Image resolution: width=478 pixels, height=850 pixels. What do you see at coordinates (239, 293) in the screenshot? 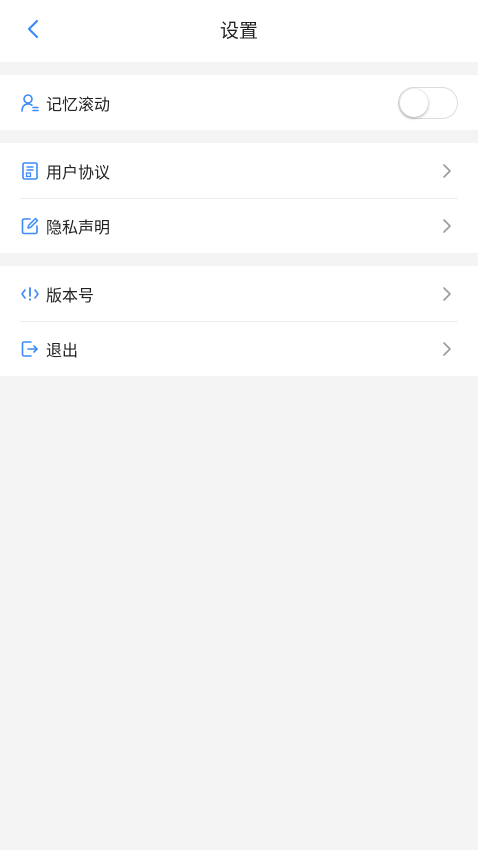
I see `setting-row-version: 版本号` at bounding box center [239, 293].